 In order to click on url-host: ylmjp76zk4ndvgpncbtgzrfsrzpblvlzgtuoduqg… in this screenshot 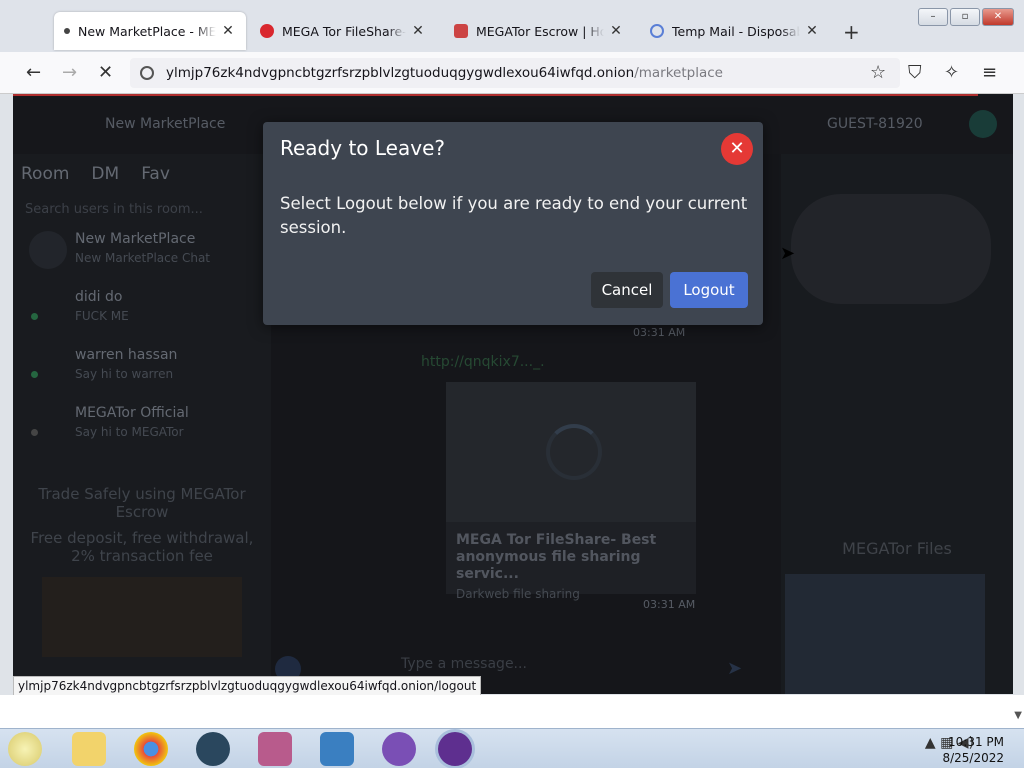, I will do `click(400, 73)`.